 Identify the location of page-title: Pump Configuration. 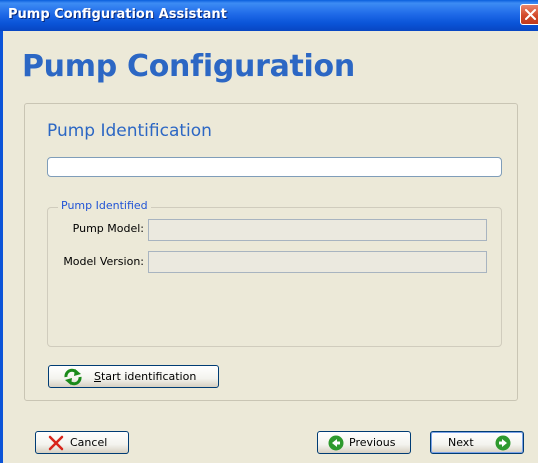
(188, 66).